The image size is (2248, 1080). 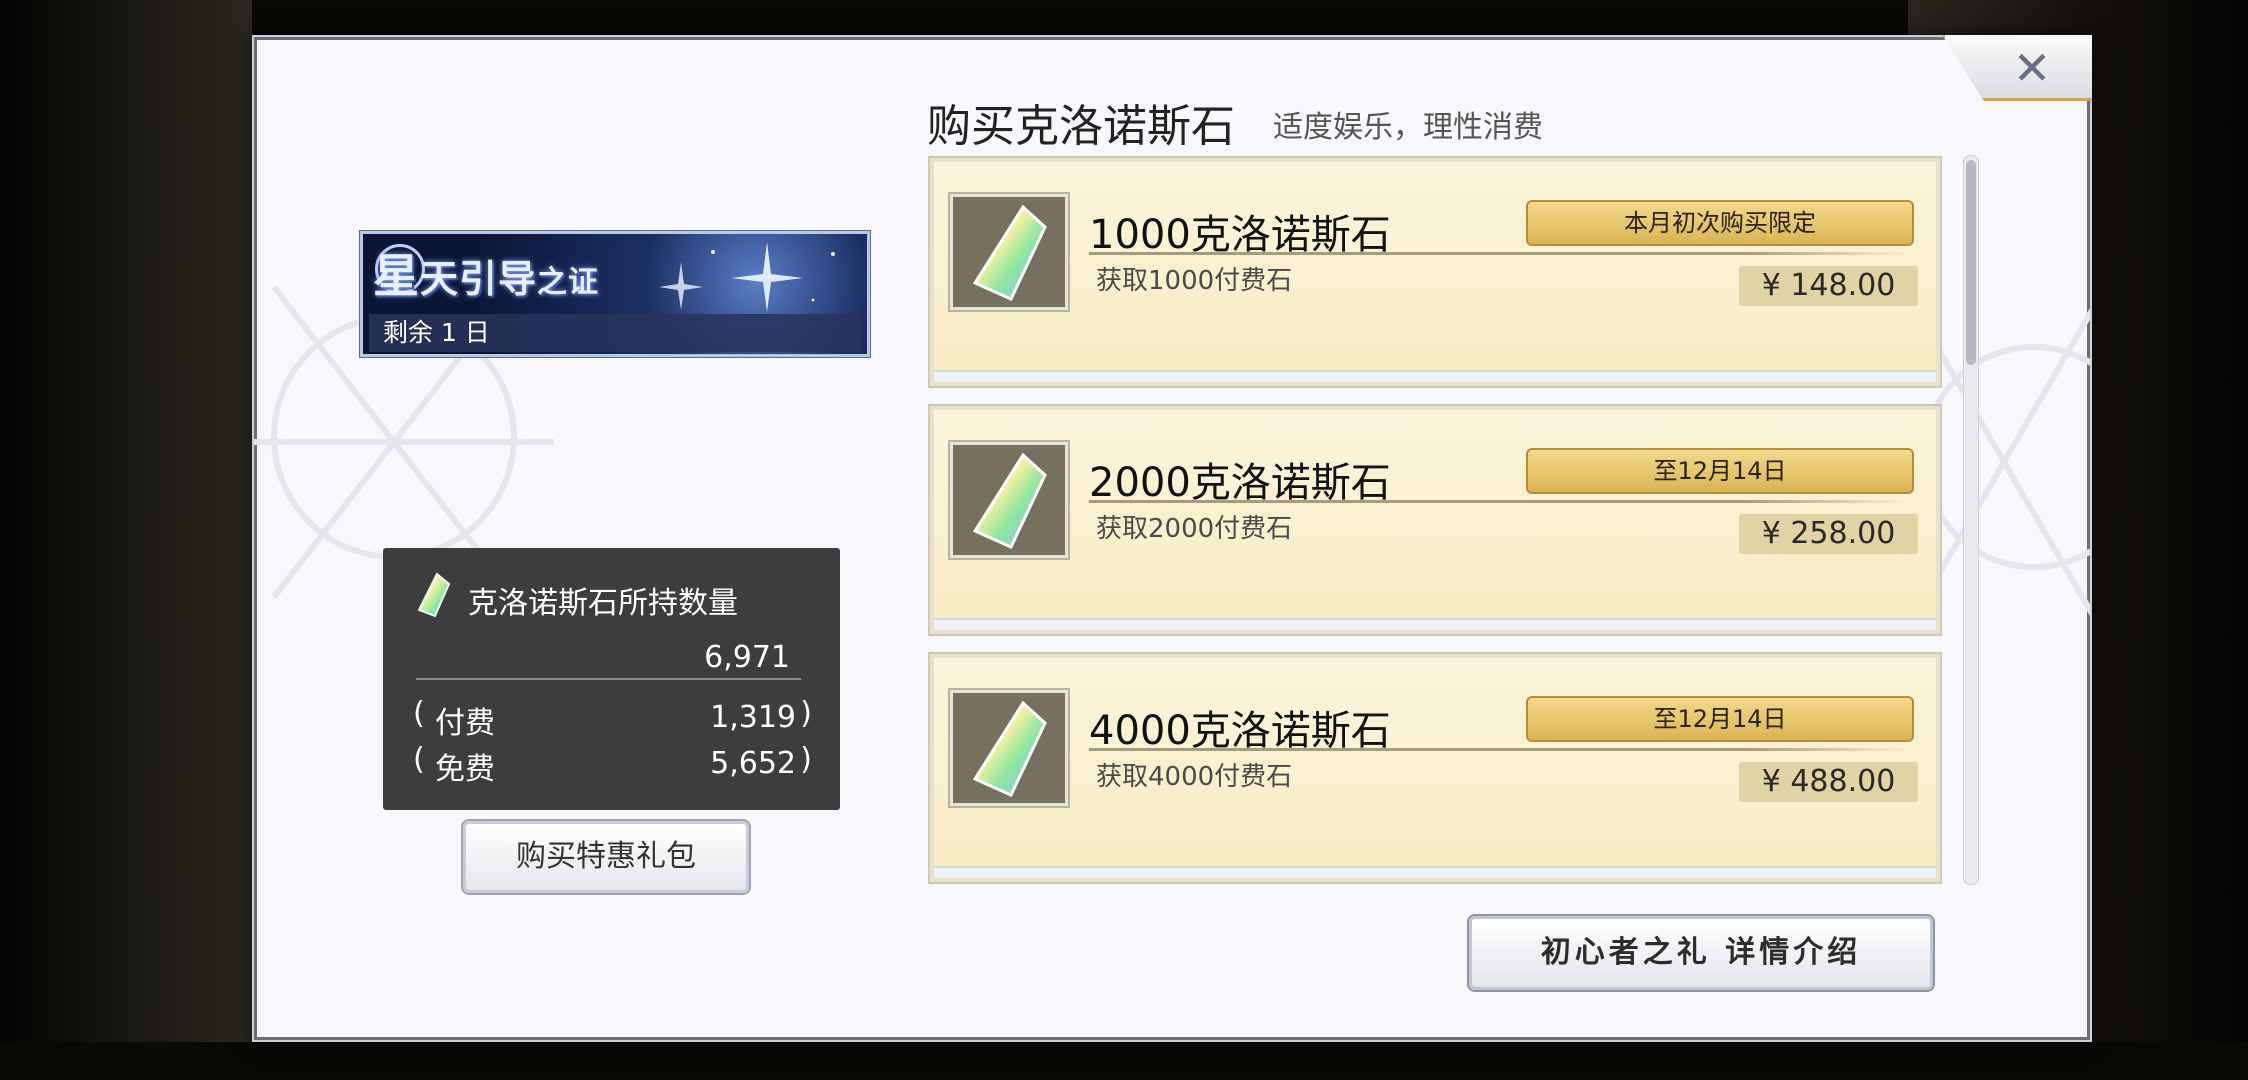 What do you see at coordinates (753, 763) in the screenshot?
I see `free-value: 5,652` at bounding box center [753, 763].